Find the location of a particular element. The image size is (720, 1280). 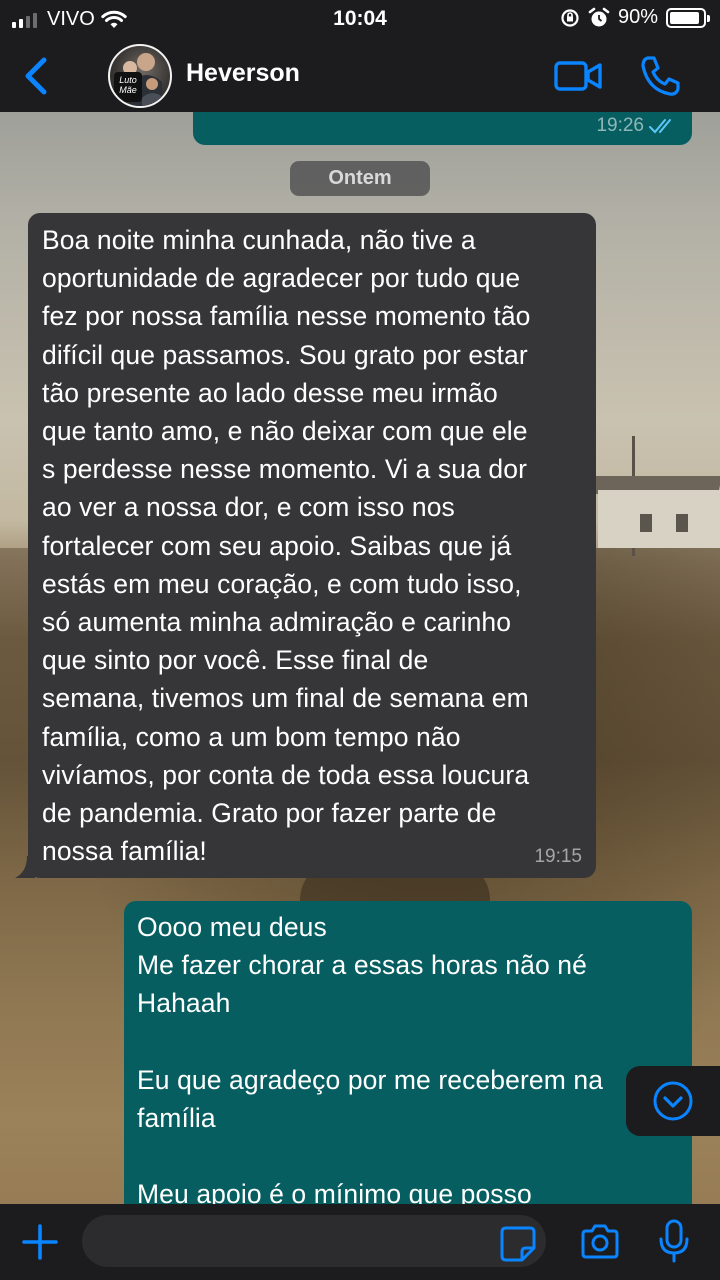

outgoing-message-bubble: 19:26 is located at coordinates (442, 128).